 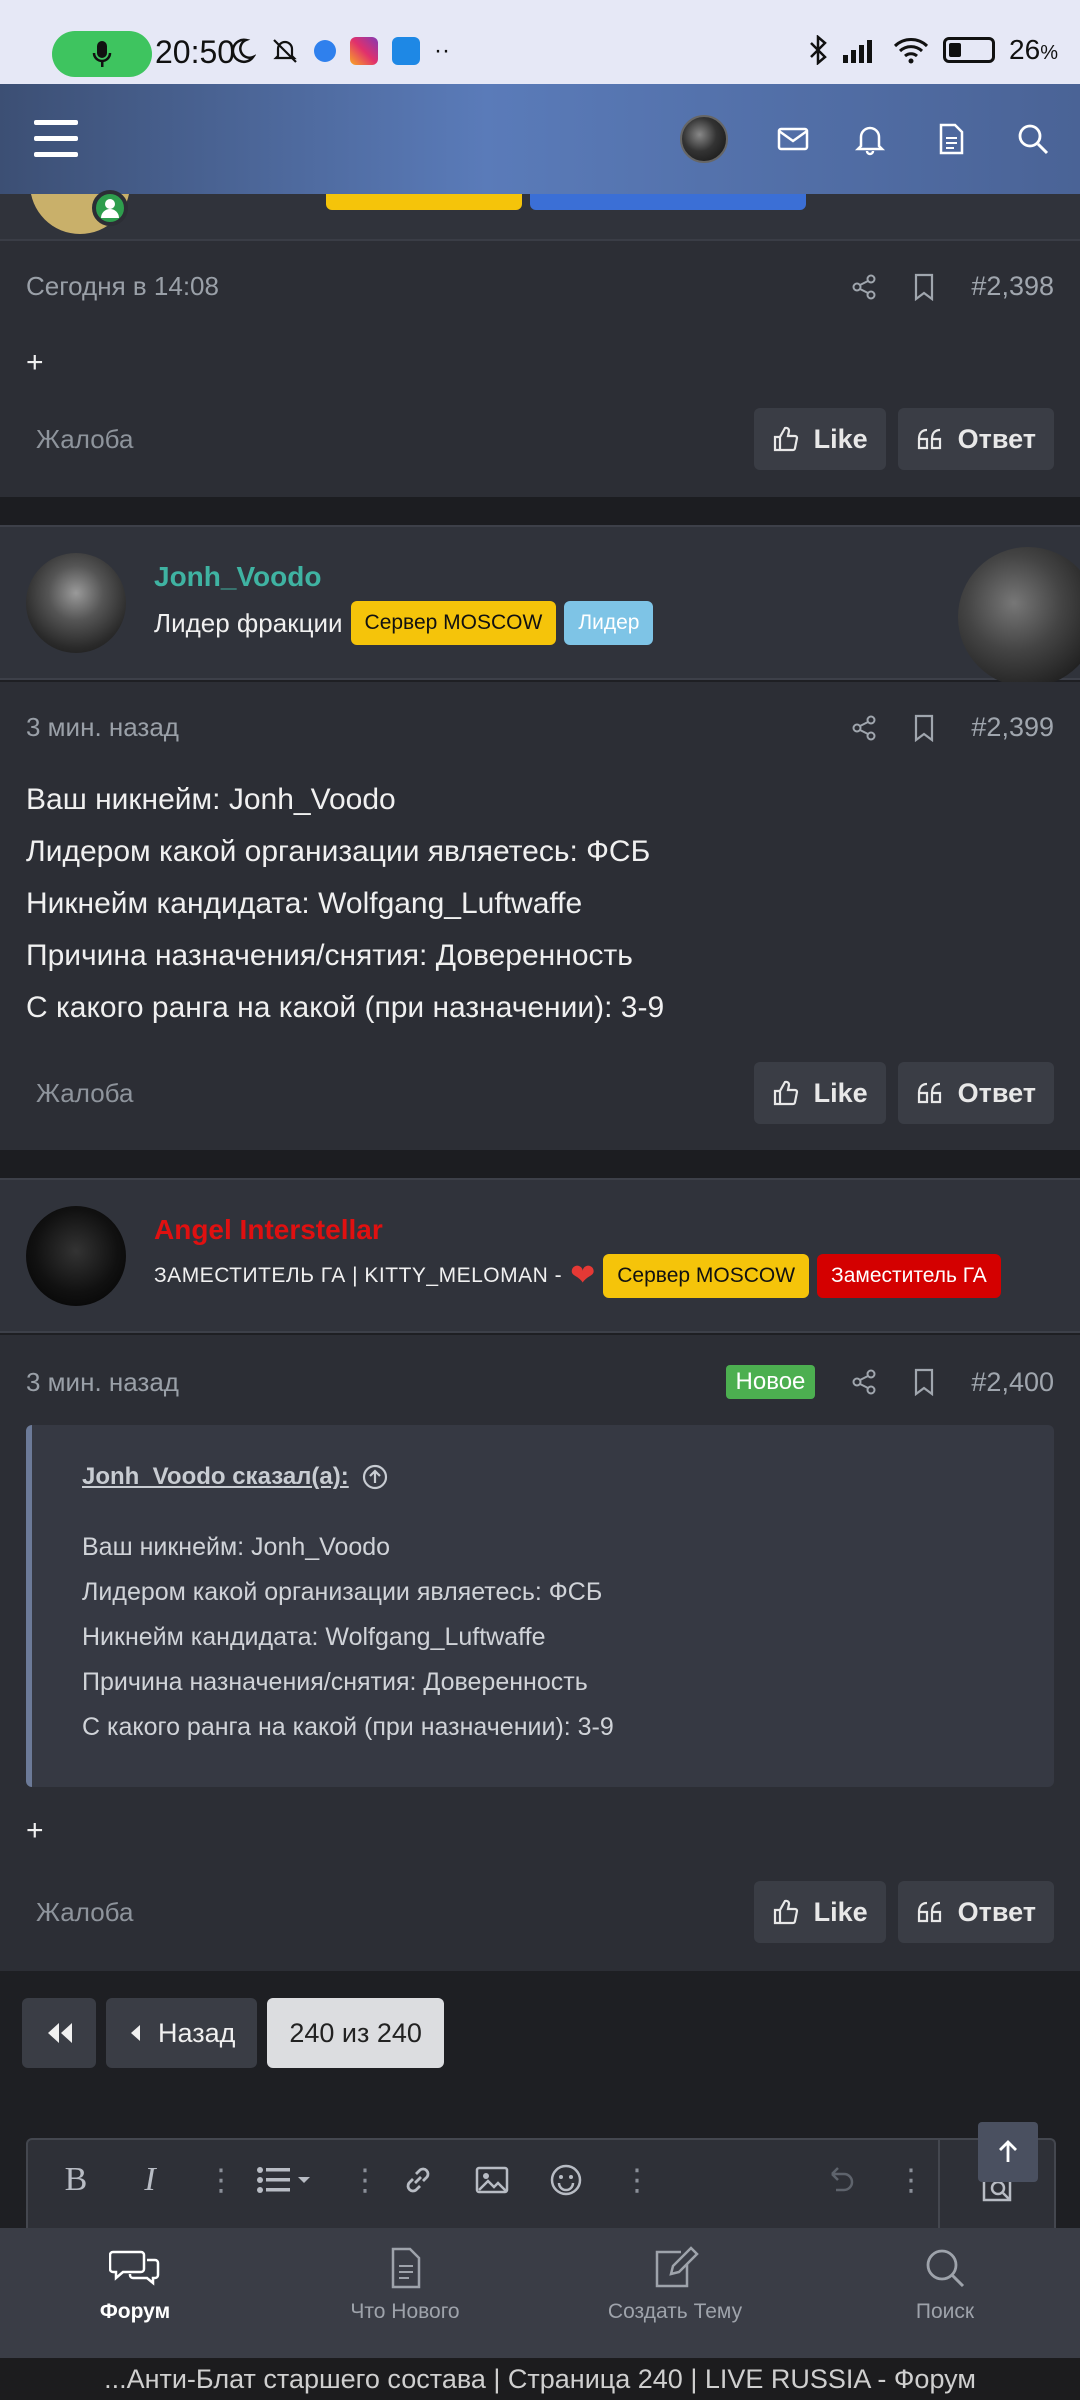 I want to click on post-number: #2,399, so click(x=1012, y=727).